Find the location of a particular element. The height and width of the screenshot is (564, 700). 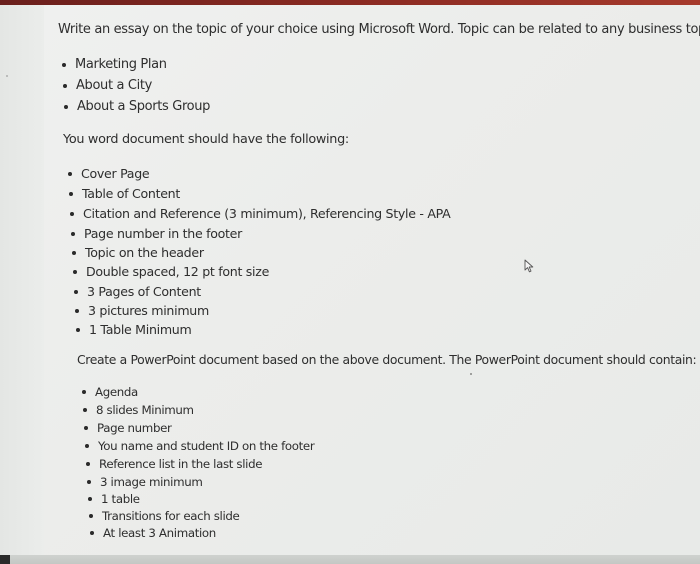

list-item: Page number in the footer is located at coordinates (156, 234).